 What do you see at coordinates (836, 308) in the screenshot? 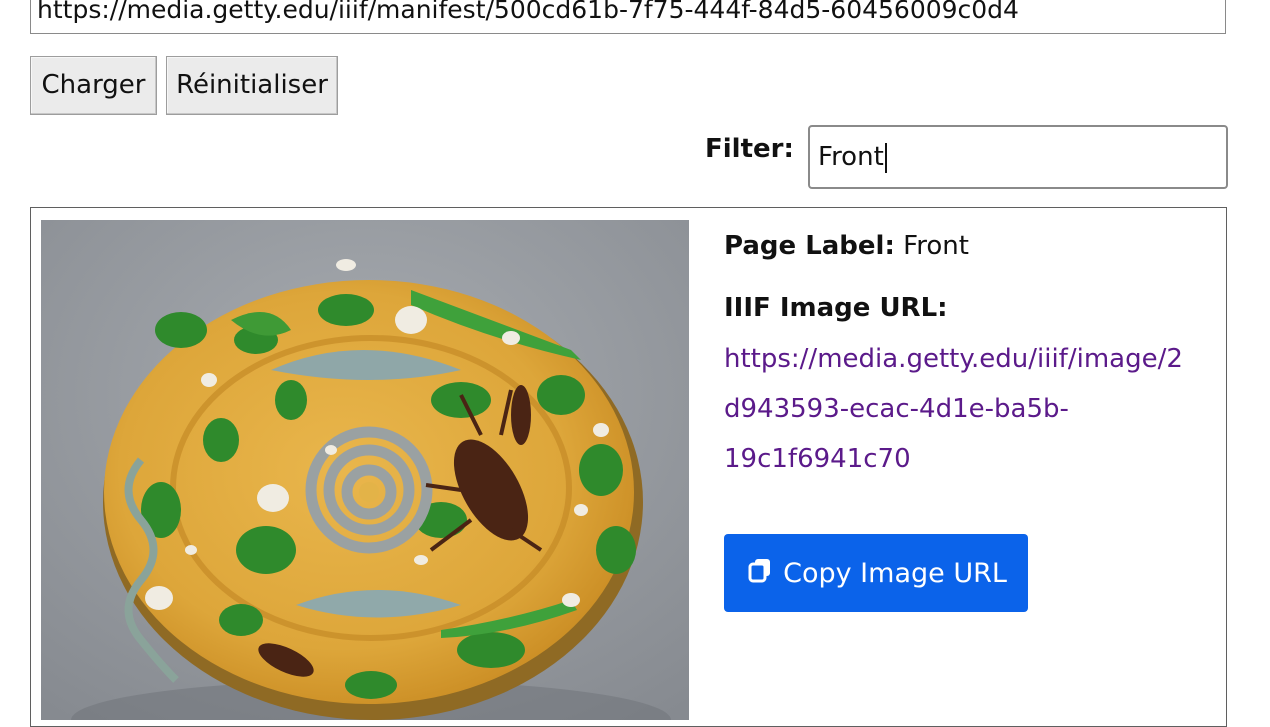
I see `iiif-image-url-heading: IIIF Image URL:` at bounding box center [836, 308].